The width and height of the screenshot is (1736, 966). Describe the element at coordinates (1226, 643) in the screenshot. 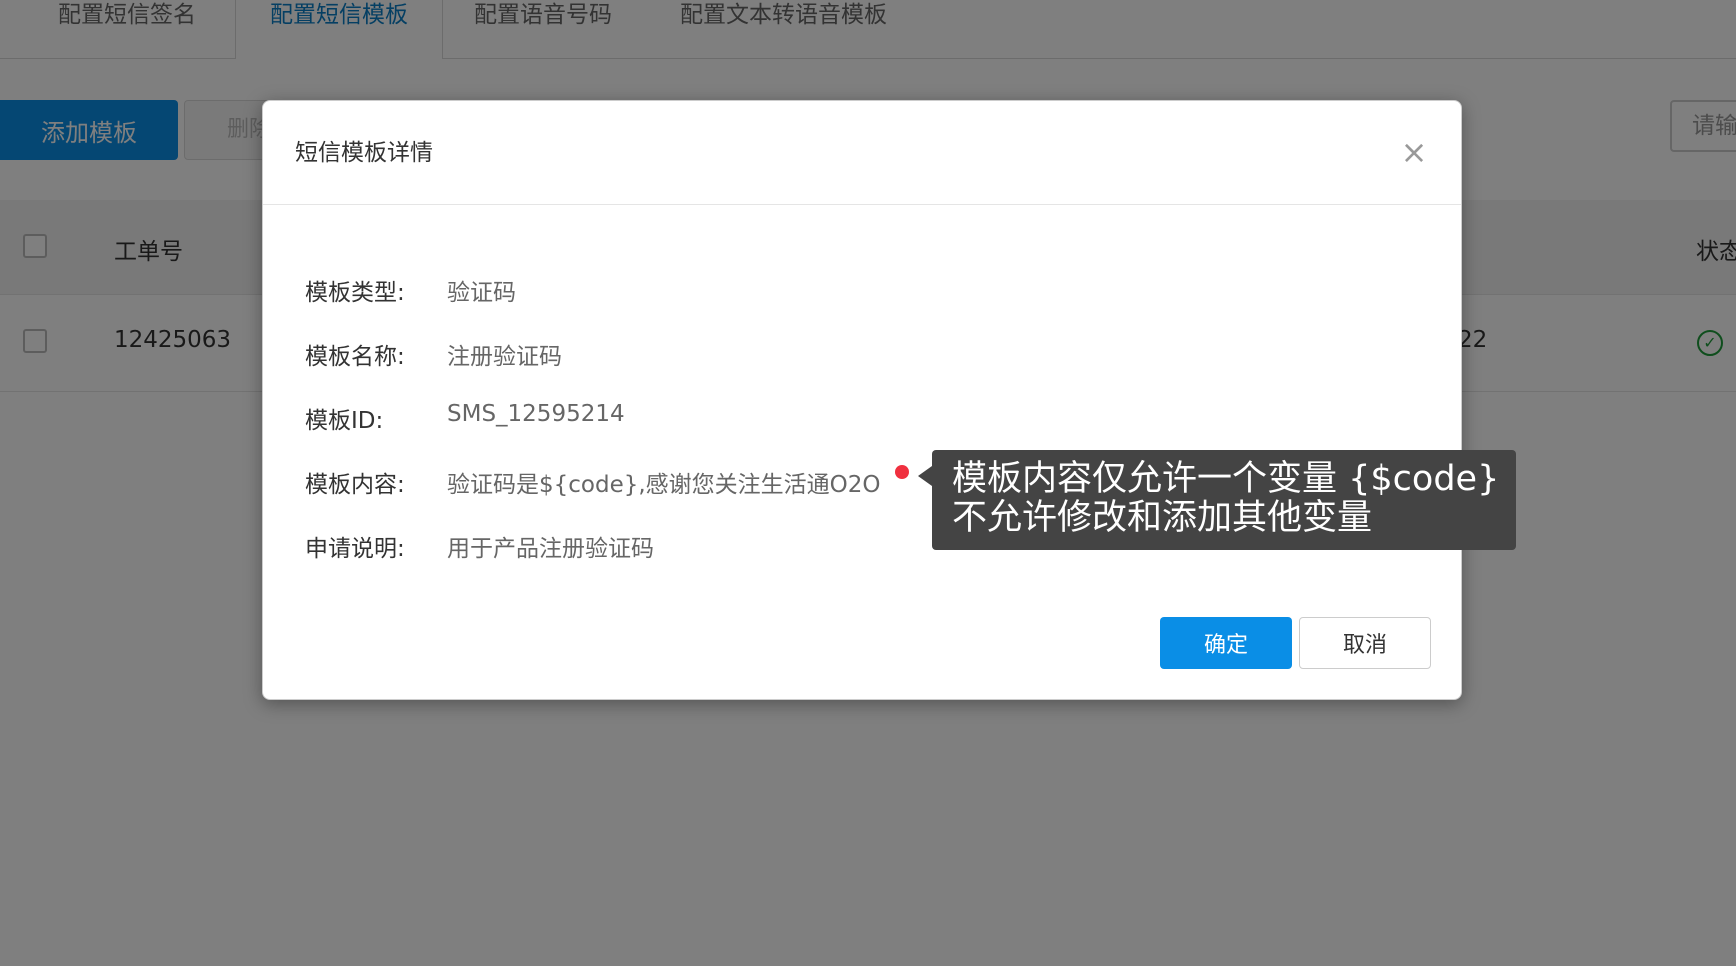

I see `confirm-button: 确定` at that location.